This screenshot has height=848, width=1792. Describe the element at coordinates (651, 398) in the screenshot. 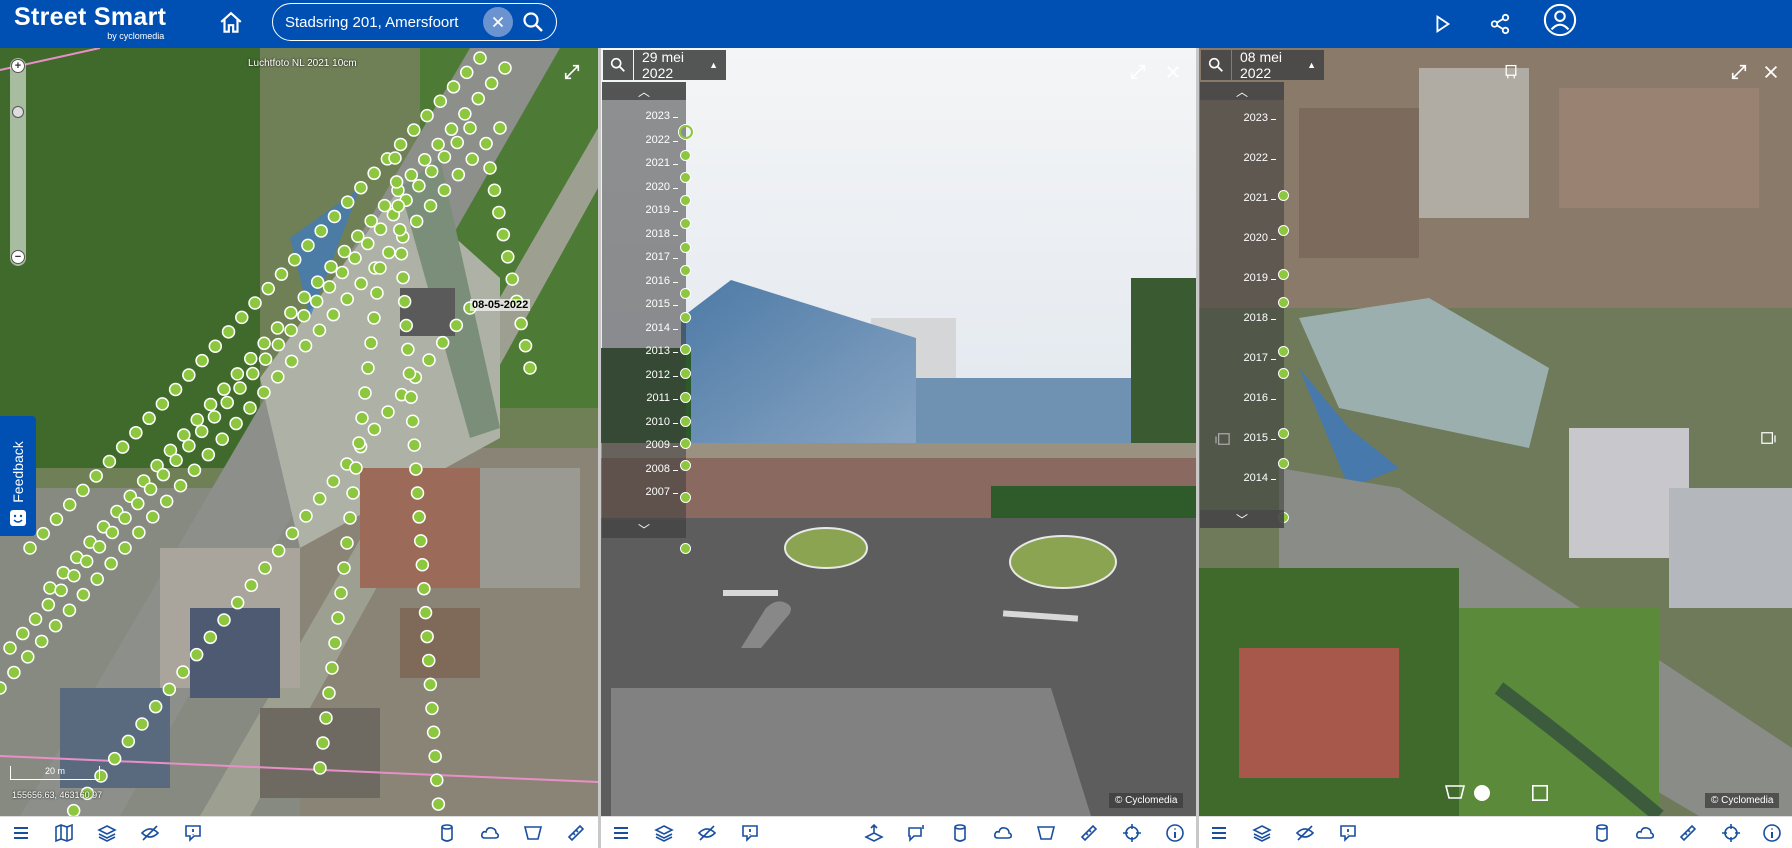

I see `year-label: 2011` at that location.